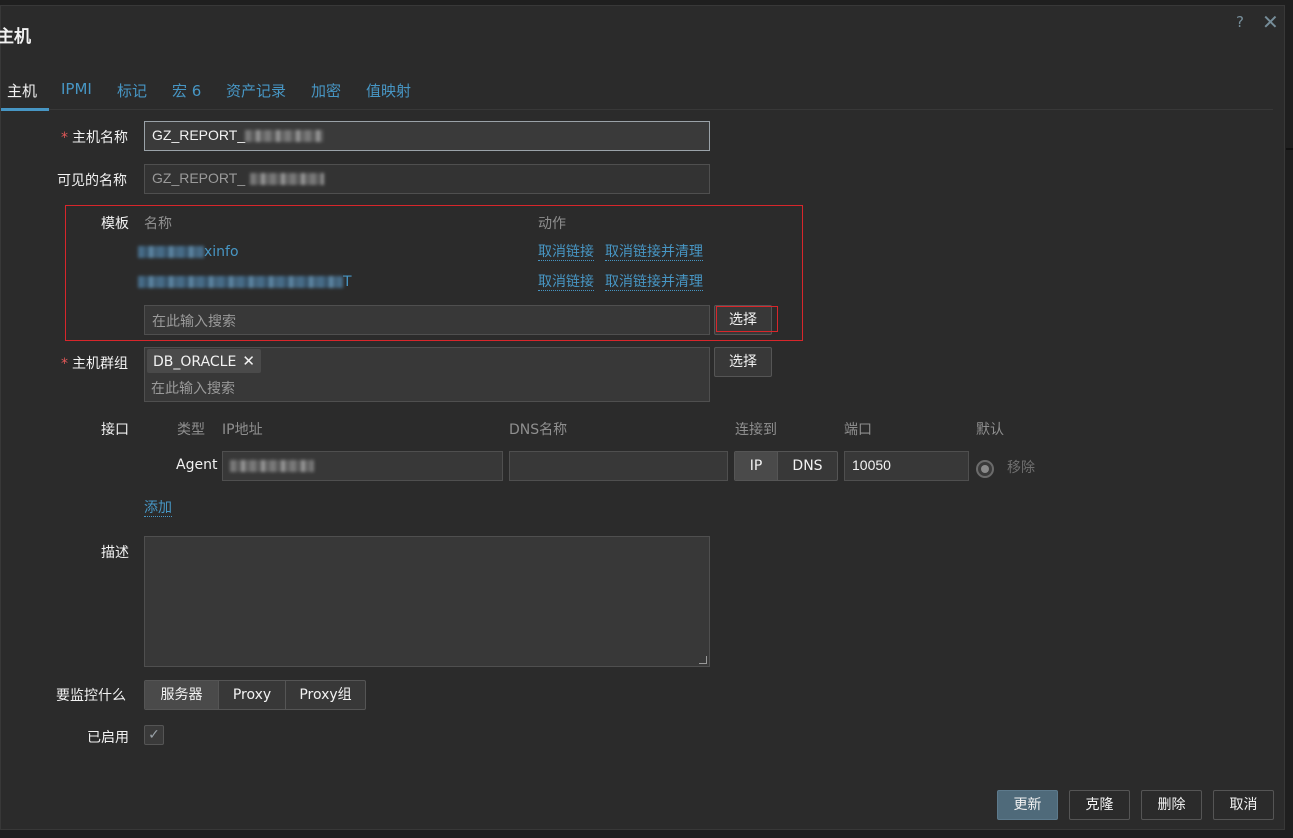 This screenshot has height=838, width=1293. What do you see at coordinates (906, 466) in the screenshot?
I see `interface-port-input: 10050` at bounding box center [906, 466].